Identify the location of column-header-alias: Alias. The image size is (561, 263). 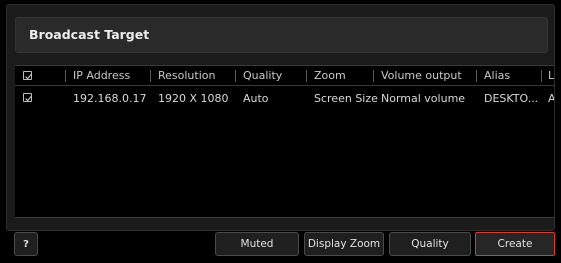
(497, 75).